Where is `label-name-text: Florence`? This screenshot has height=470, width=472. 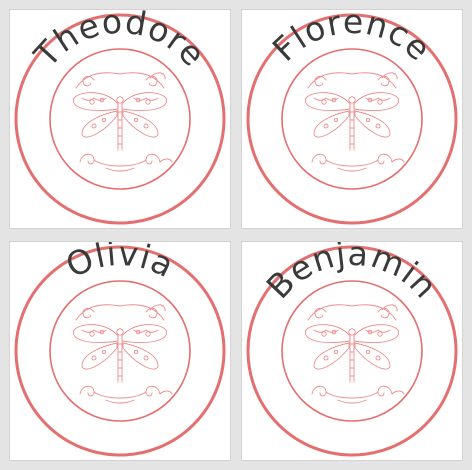
label-name-text: Florence is located at coordinates (352, 39).